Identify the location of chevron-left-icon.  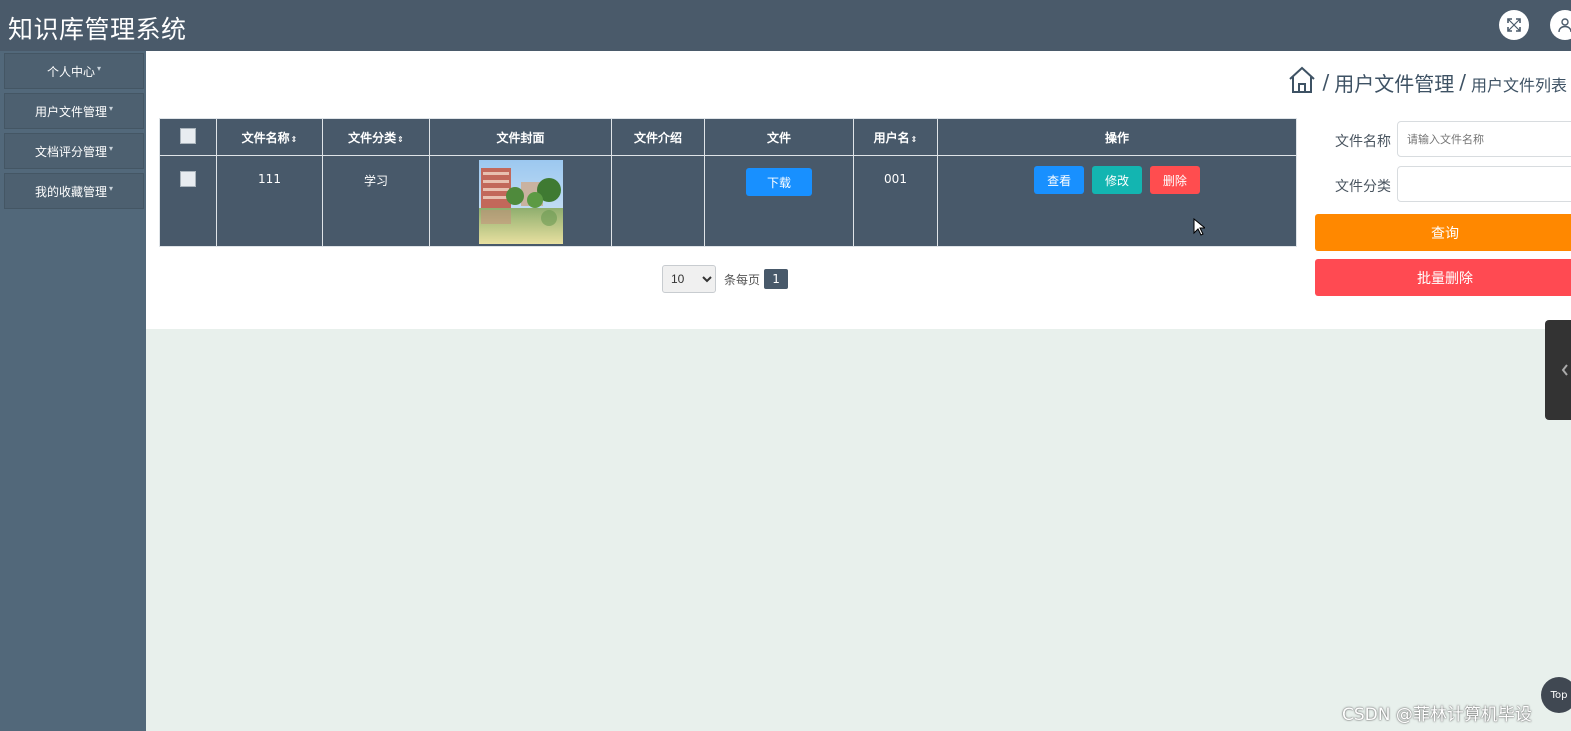
(1564, 370).